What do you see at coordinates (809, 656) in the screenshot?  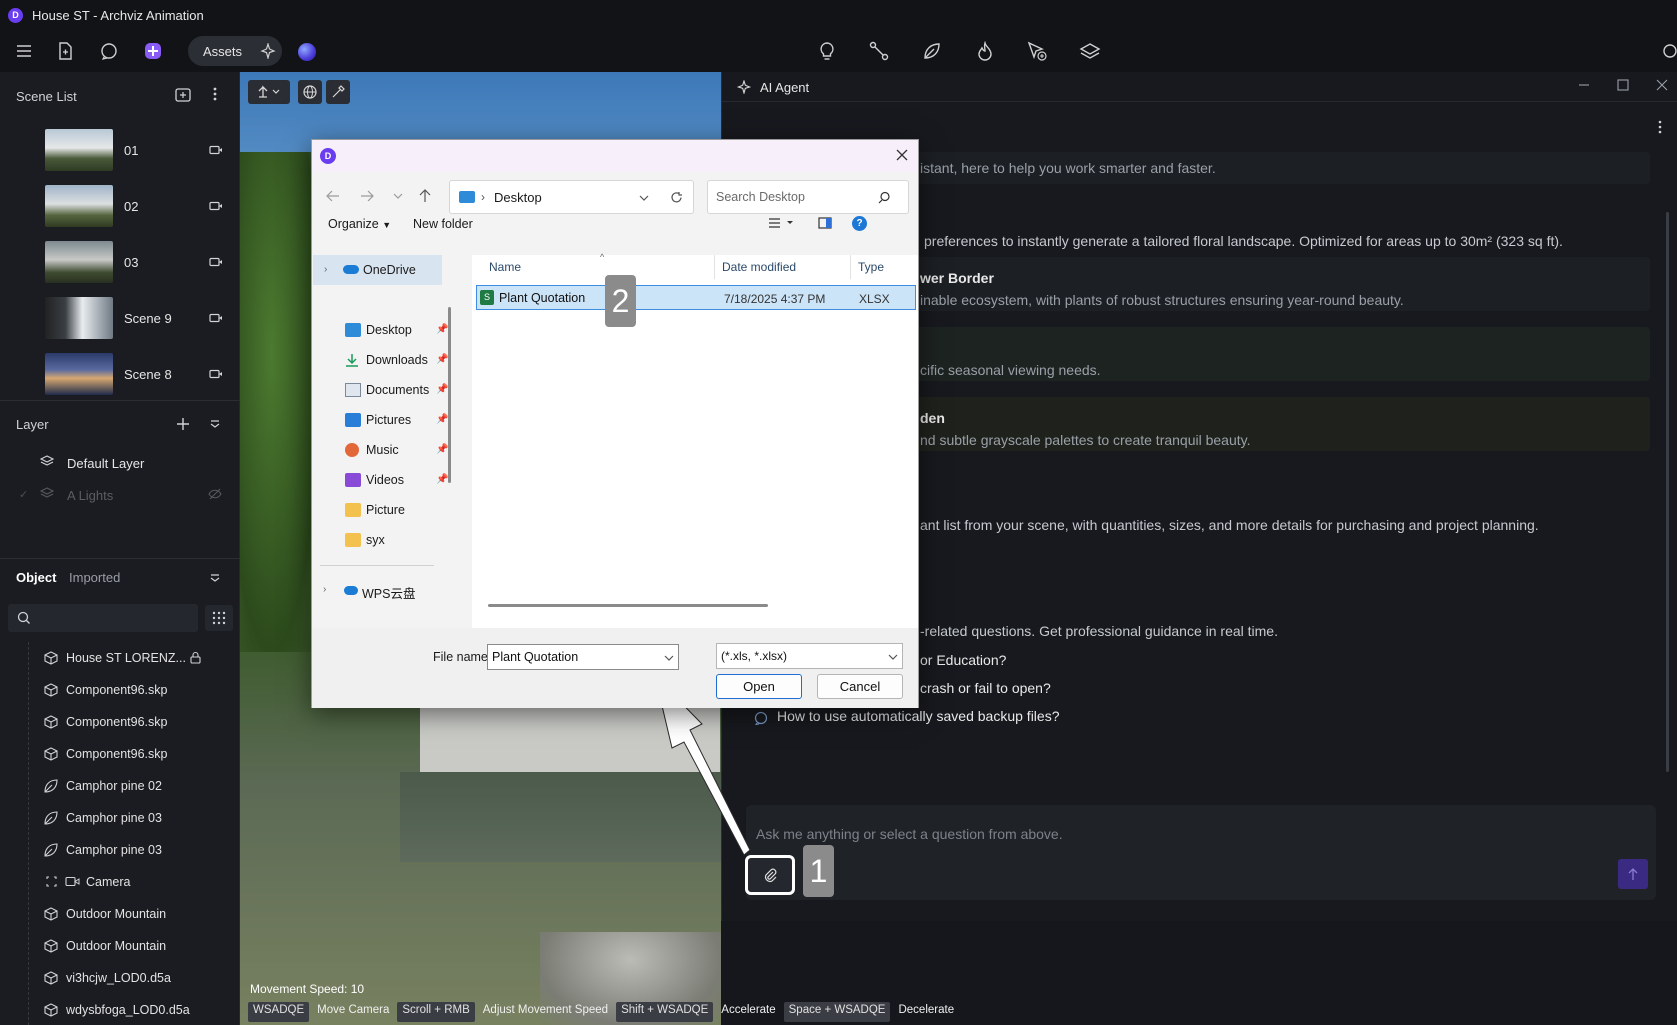 I see `file-type-filter: (*.xls, *.xlsx)` at bounding box center [809, 656].